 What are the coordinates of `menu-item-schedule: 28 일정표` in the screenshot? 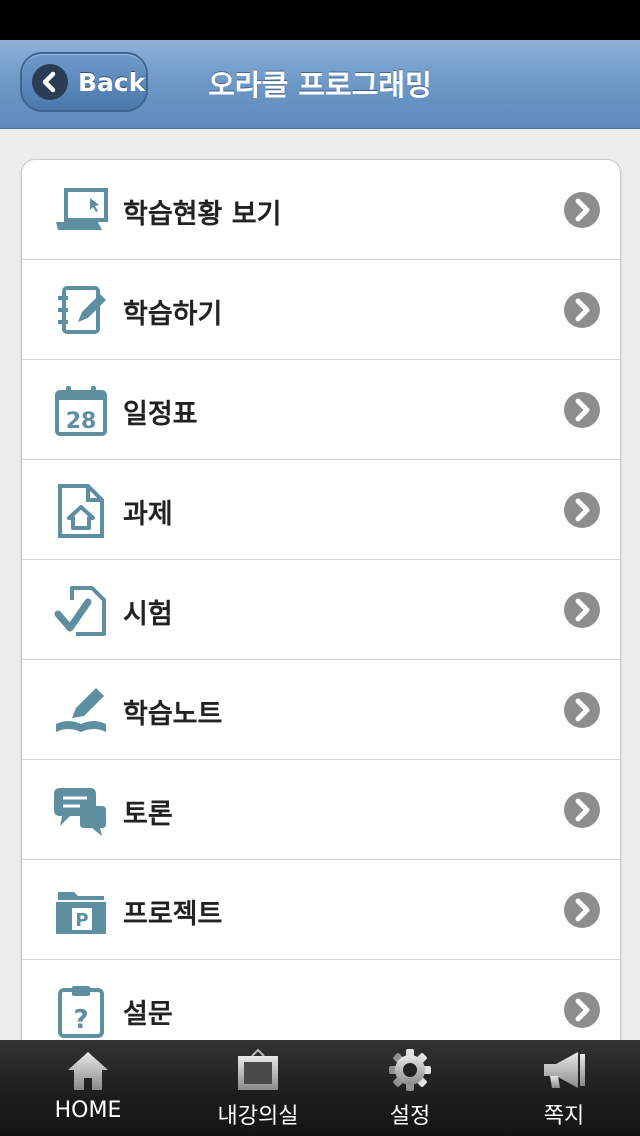 It's located at (321, 410).